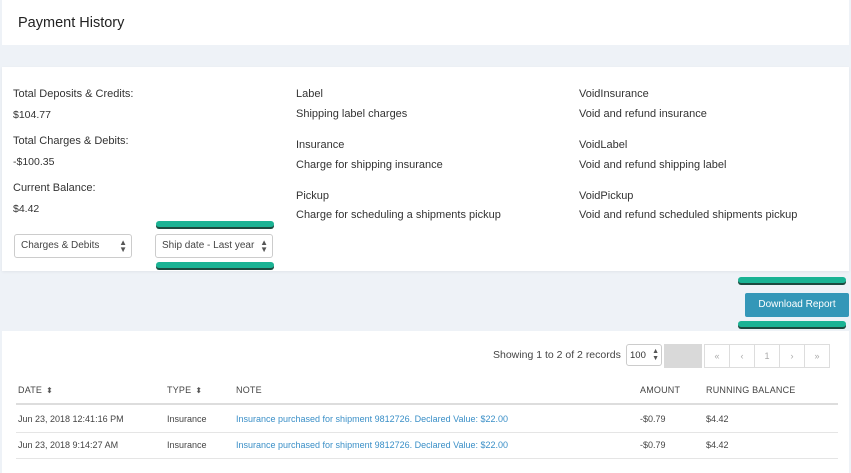 Image resolution: width=851 pixels, height=473 pixels. Describe the element at coordinates (742, 356) in the screenshot. I see `prev-page-button: ‹` at that location.